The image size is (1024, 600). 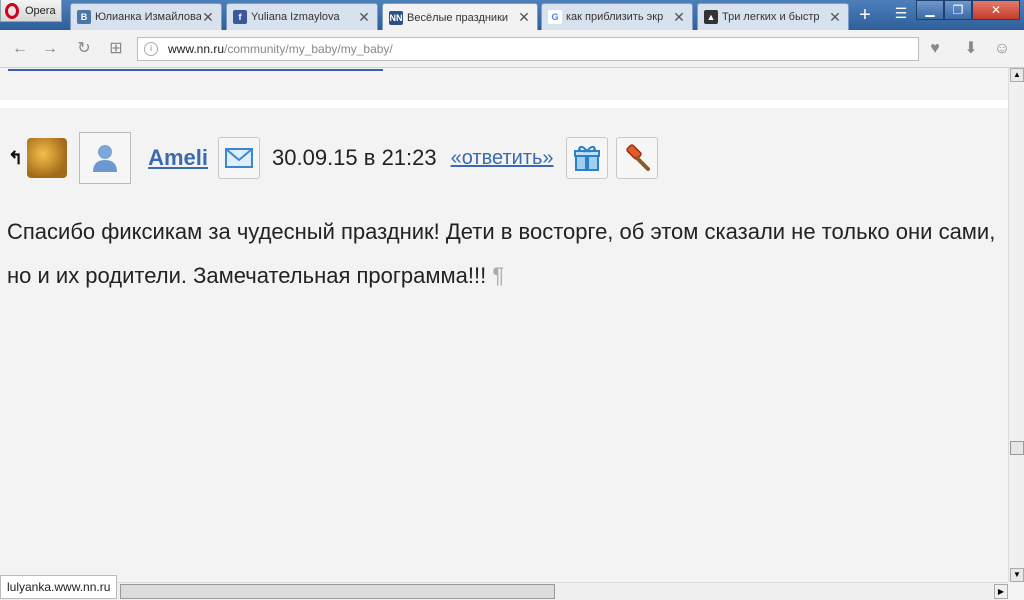 I want to click on opera-logo-icon, so click(x=12, y=10).